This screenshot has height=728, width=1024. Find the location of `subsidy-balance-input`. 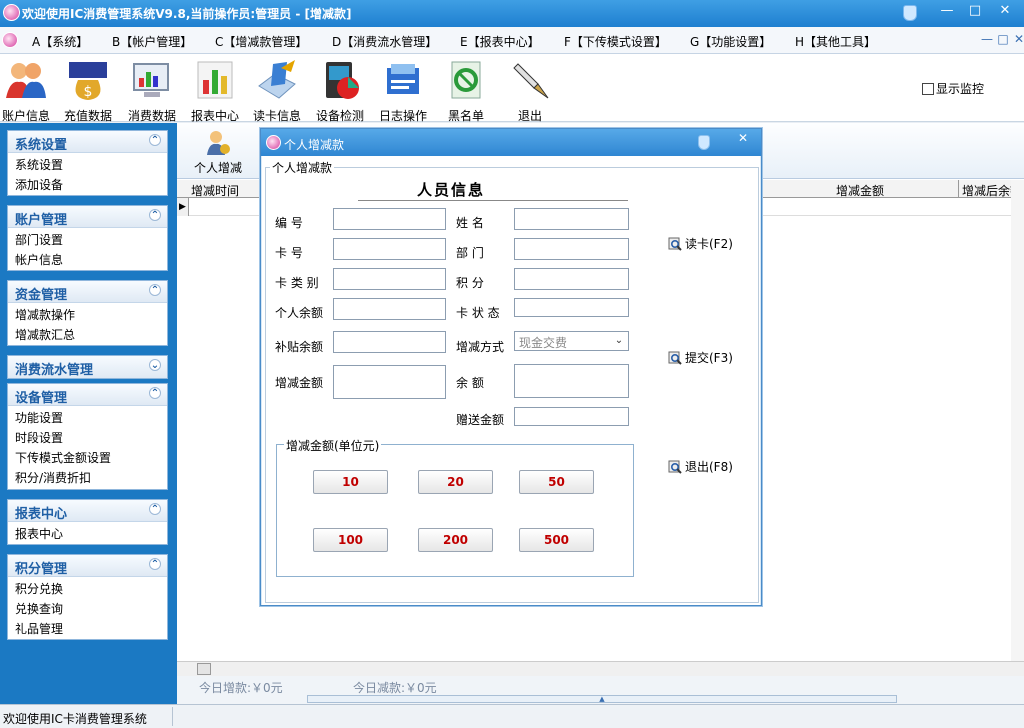

subsidy-balance-input is located at coordinates (389, 342).